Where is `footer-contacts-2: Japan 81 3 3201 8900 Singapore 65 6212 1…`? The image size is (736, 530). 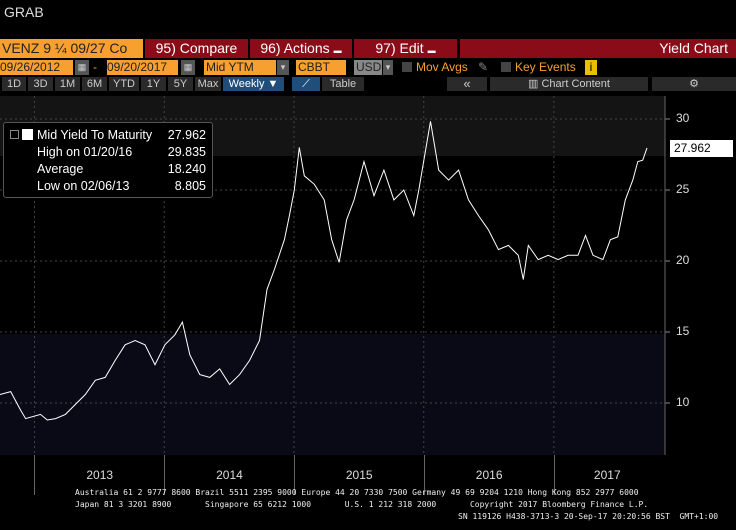
footer-contacts-2: Japan 81 3 3201 8900 Singapore 65 6212 1… is located at coordinates (362, 504).